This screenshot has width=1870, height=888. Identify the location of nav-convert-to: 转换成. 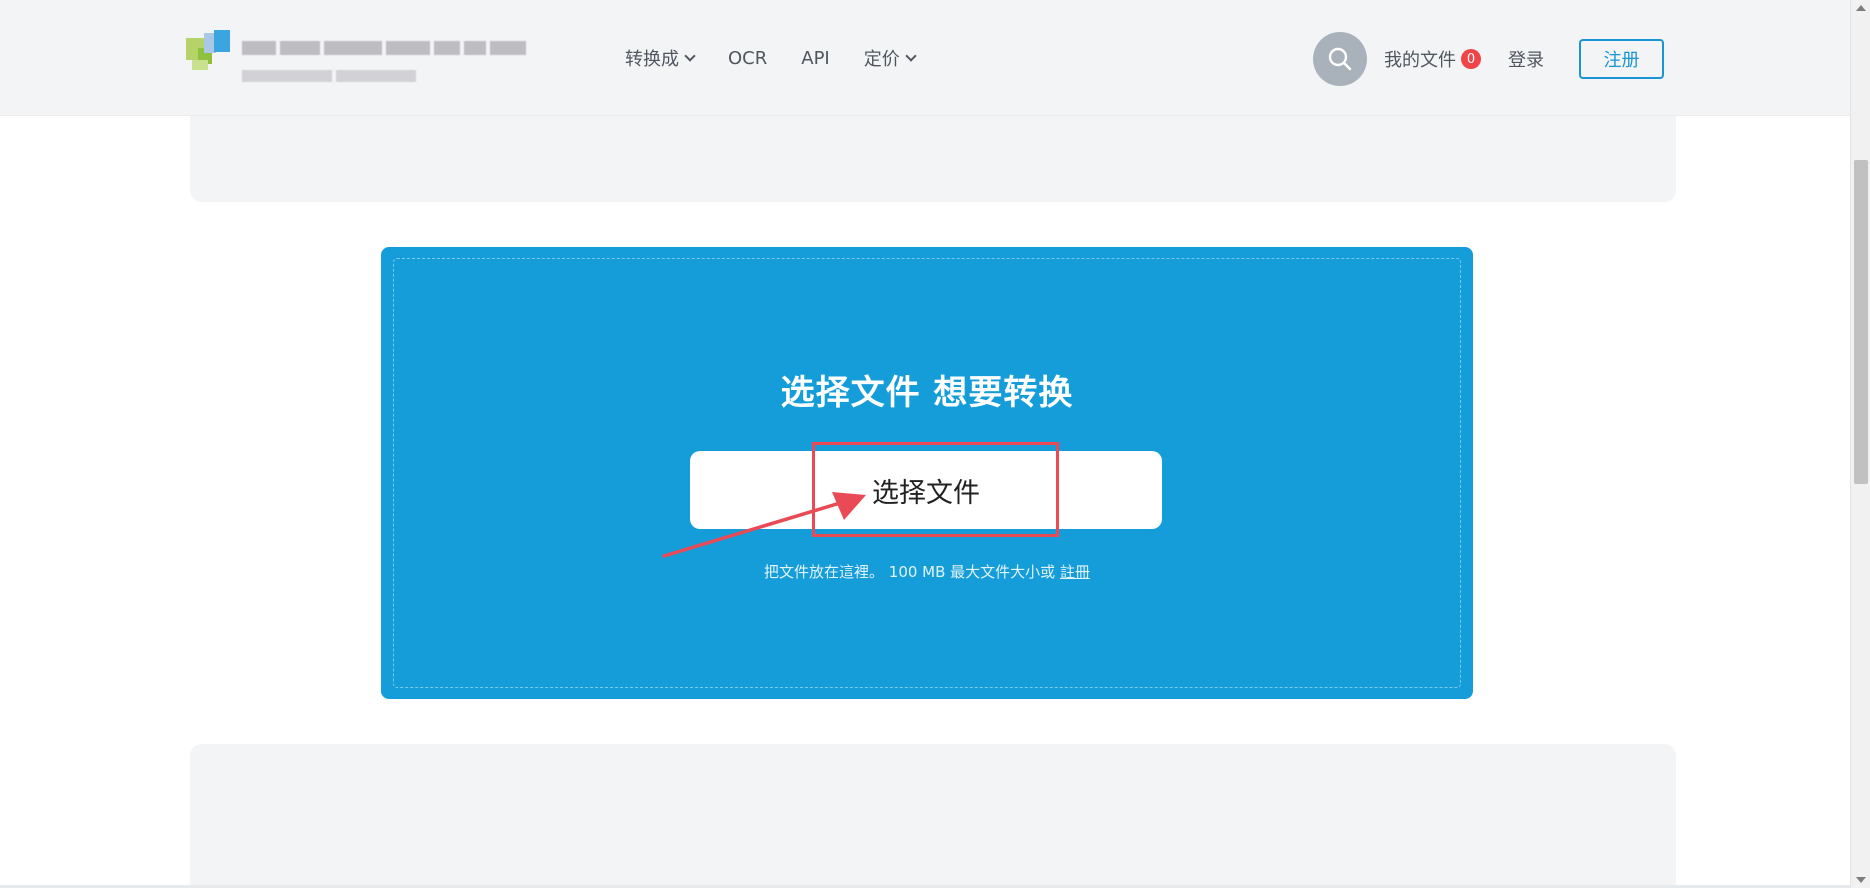
(660, 58).